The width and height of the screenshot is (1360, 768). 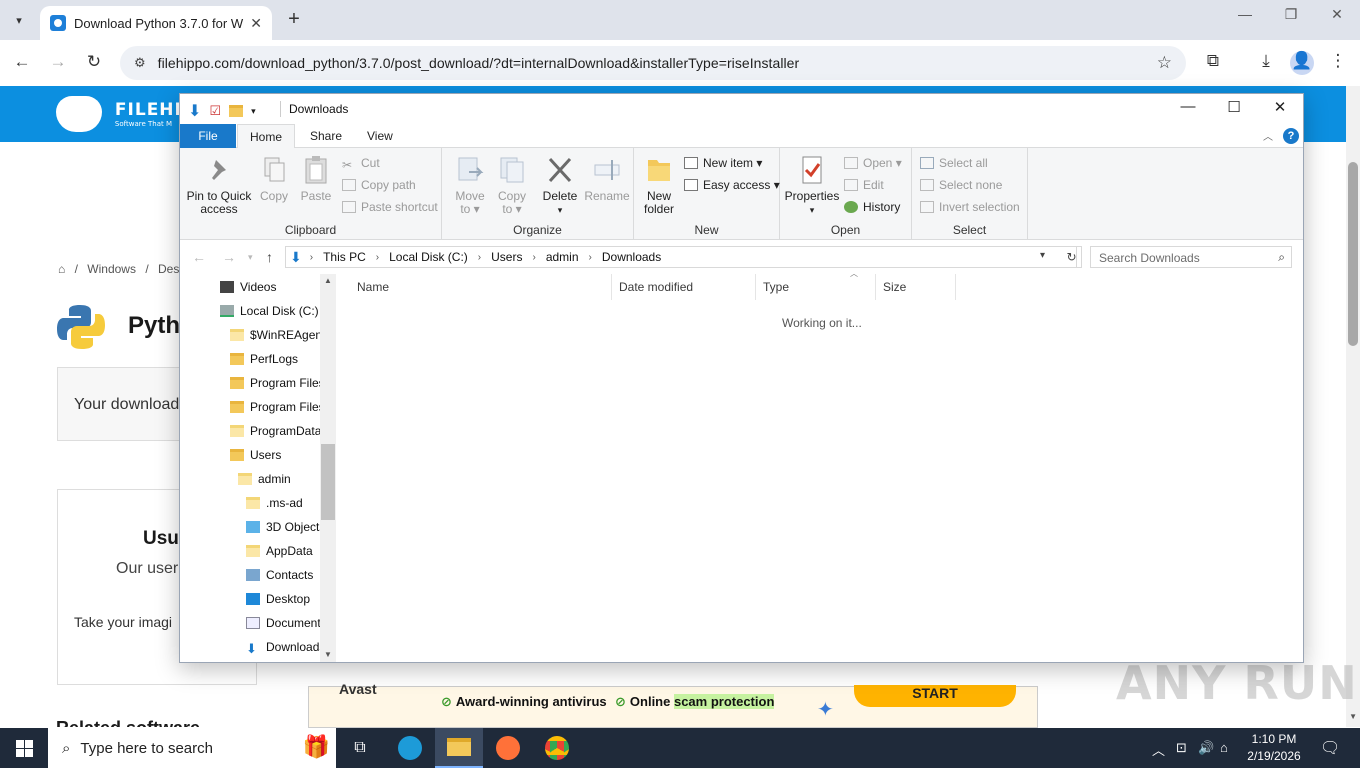 What do you see at coordinates (560, 185) in the screenshot?
I see `delete-button: Delete ▾` at bounding box center [560, 185].